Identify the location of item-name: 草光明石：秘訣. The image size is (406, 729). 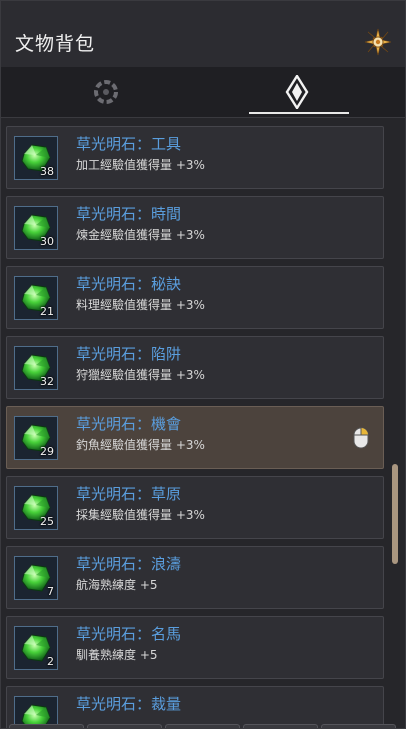
(129, 284).